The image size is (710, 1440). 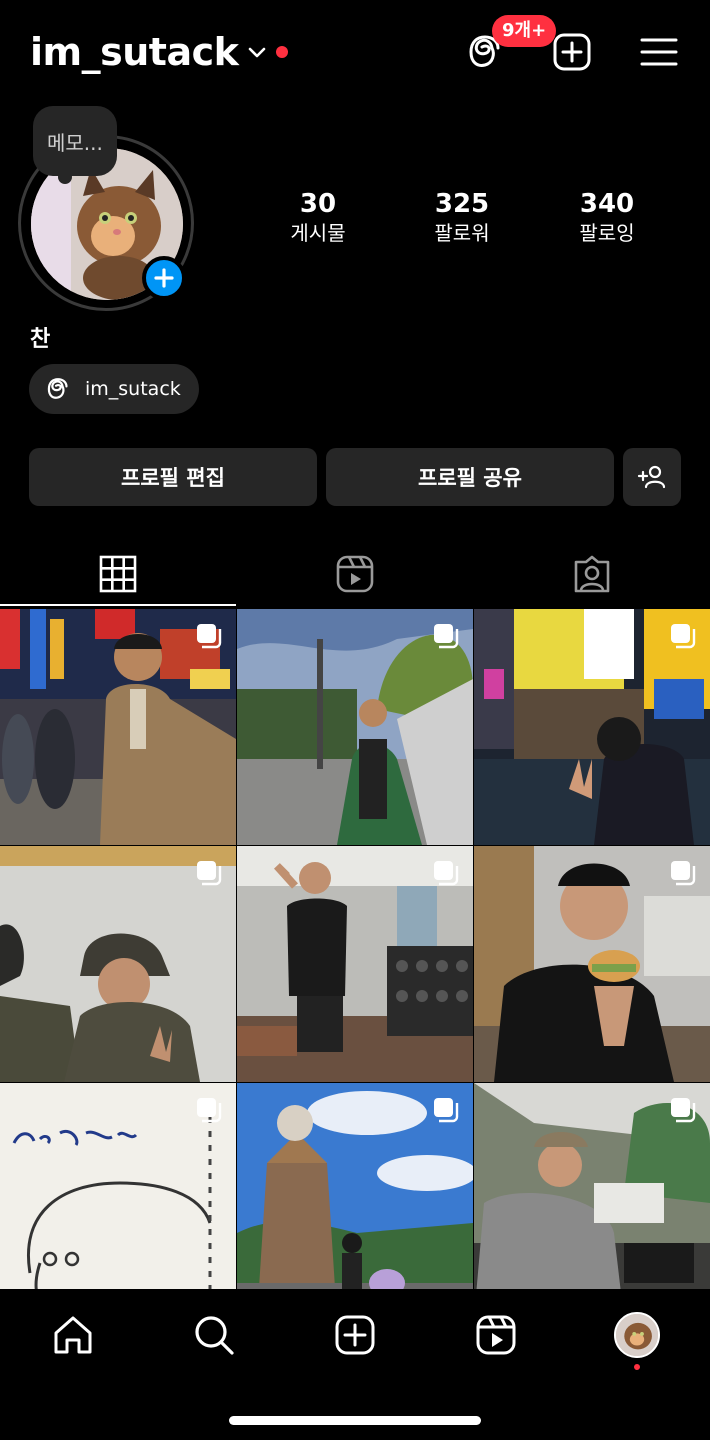 I want to click on username: im_sutack, so click(x=134, y=52).